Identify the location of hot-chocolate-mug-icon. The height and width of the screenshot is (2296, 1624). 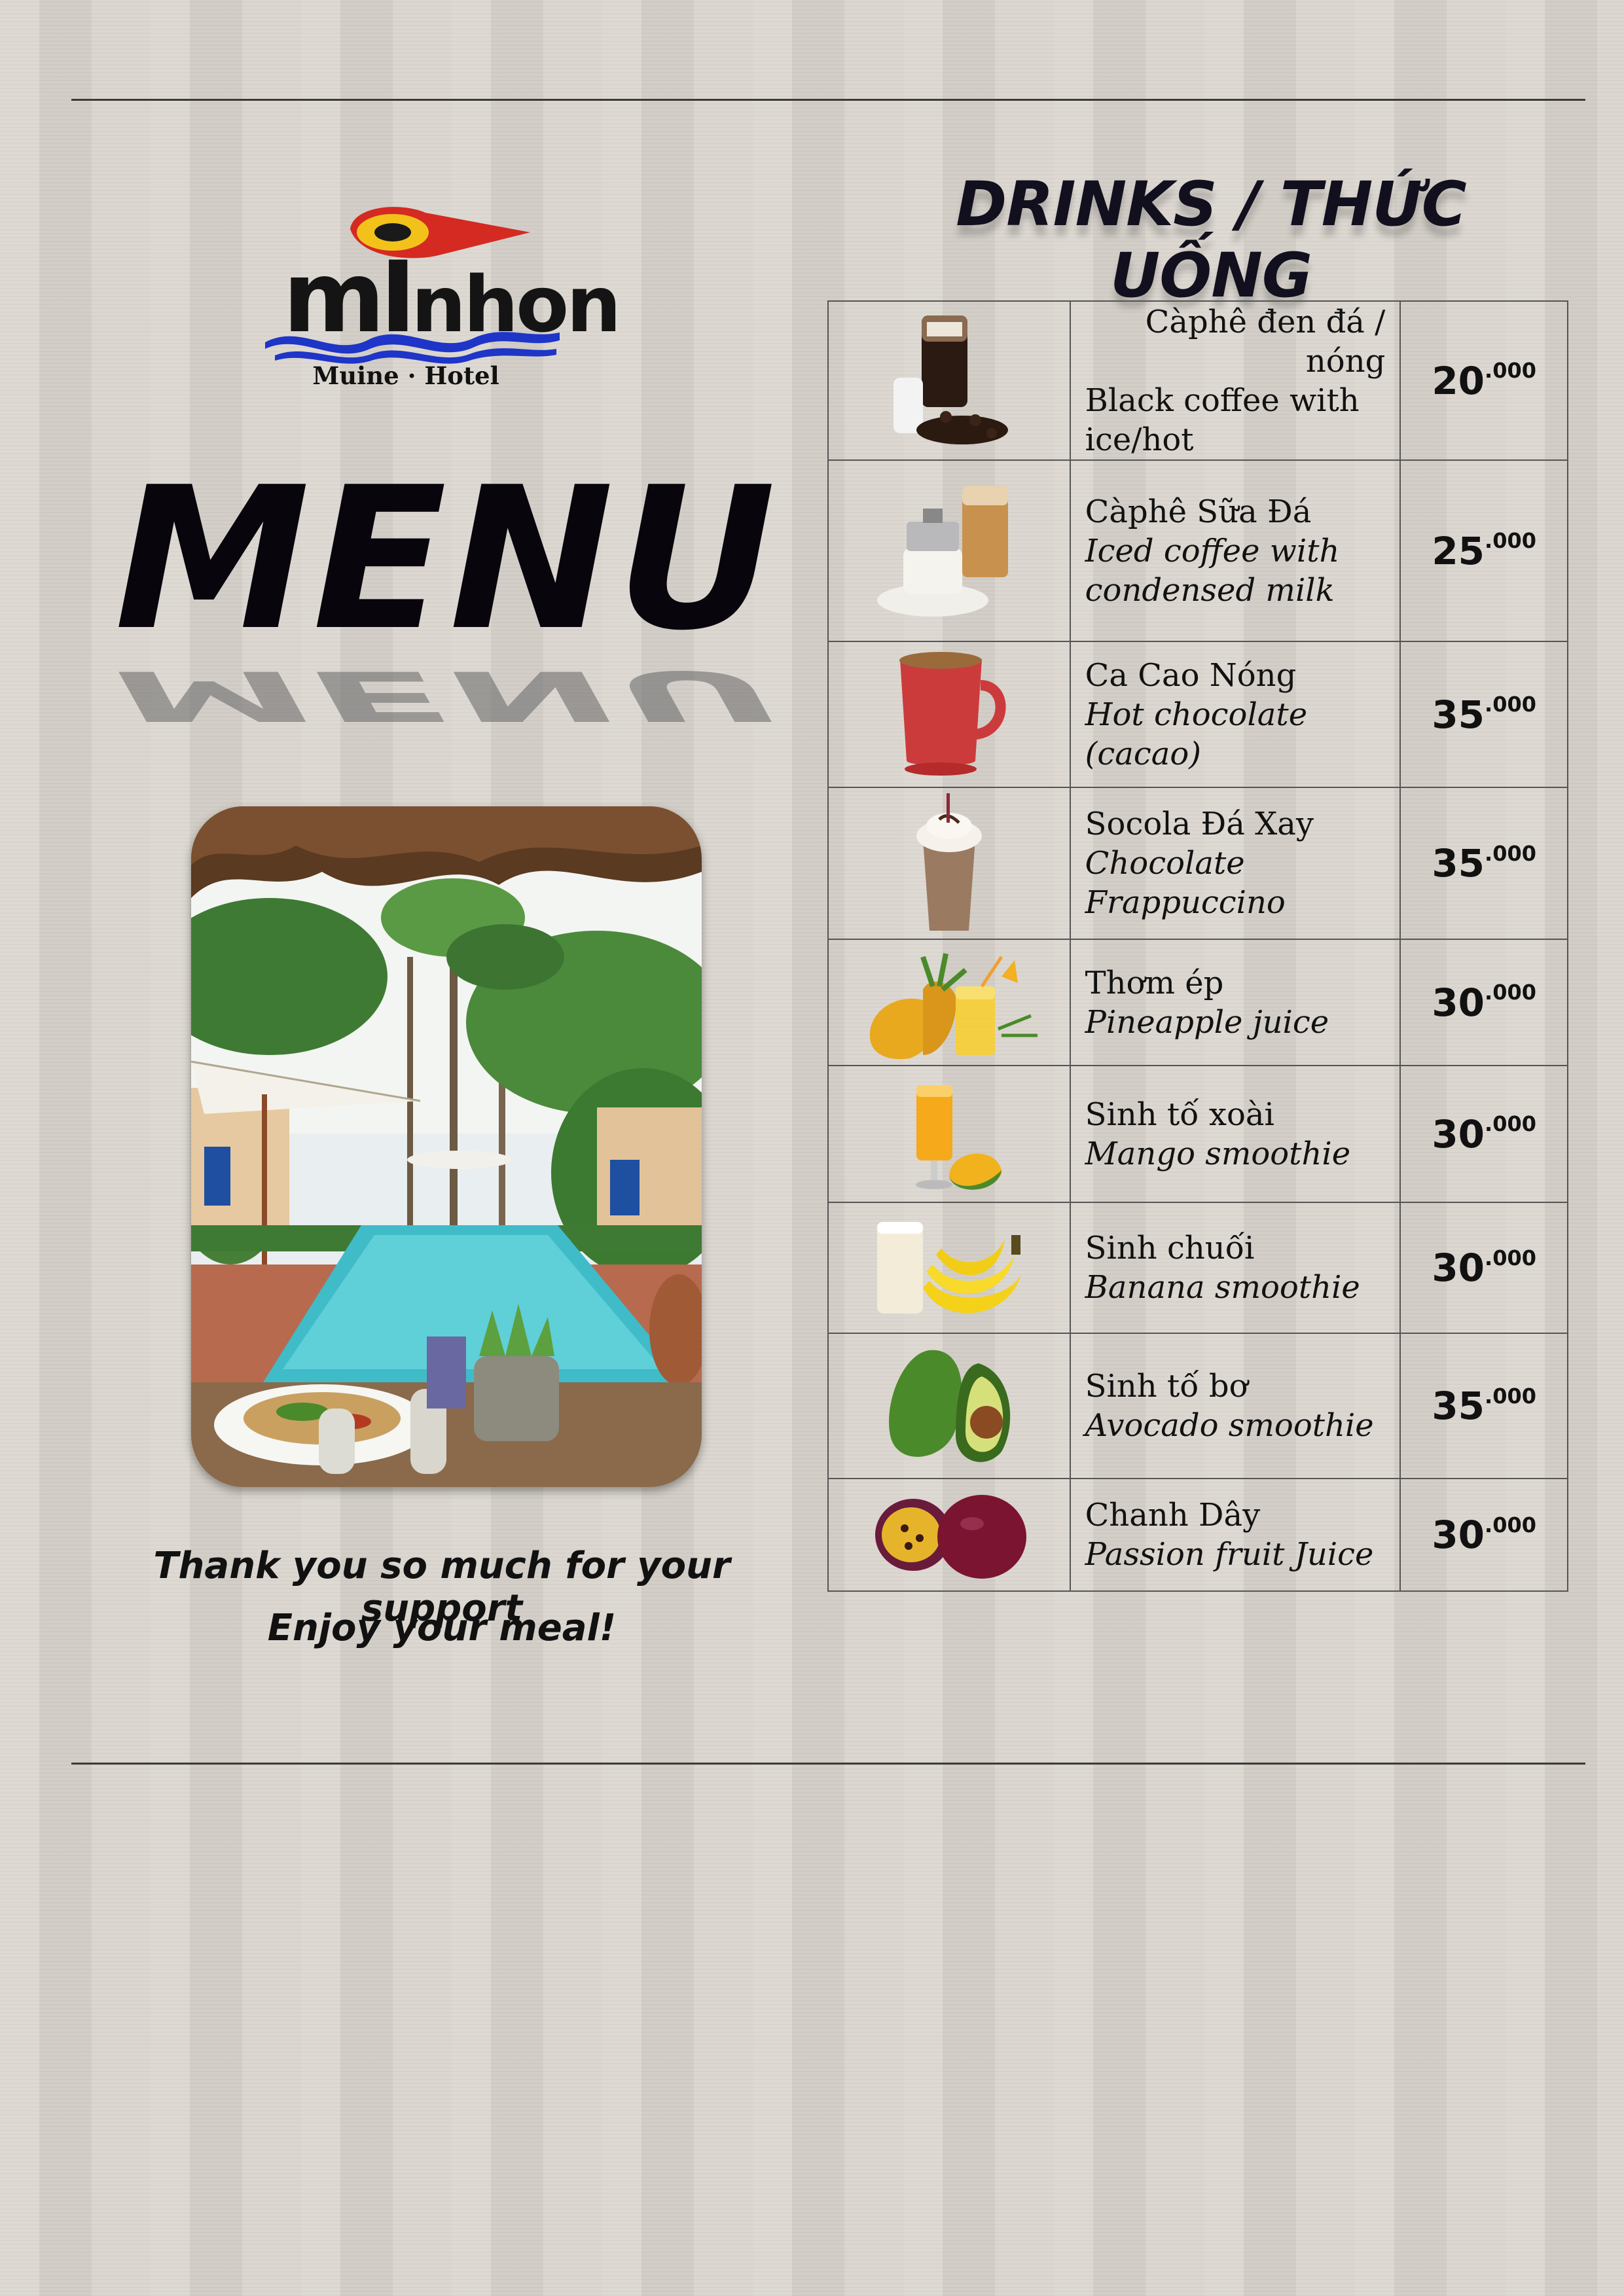
(952, 713).